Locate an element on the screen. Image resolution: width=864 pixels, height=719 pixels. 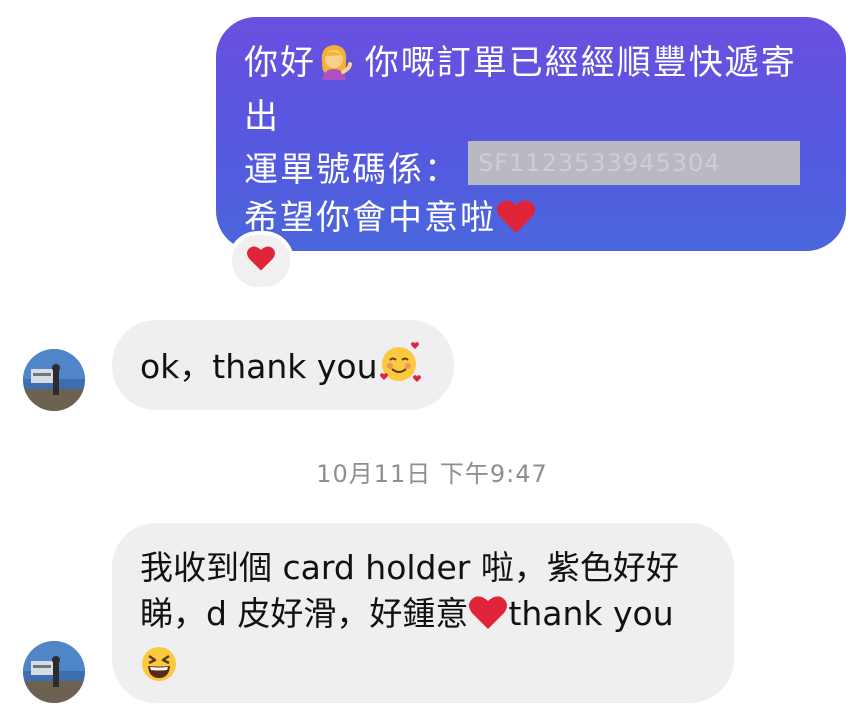
message-line: 你好 你嘅訂單已經經順豐快遞寄 is located at coordinates (532, 66).